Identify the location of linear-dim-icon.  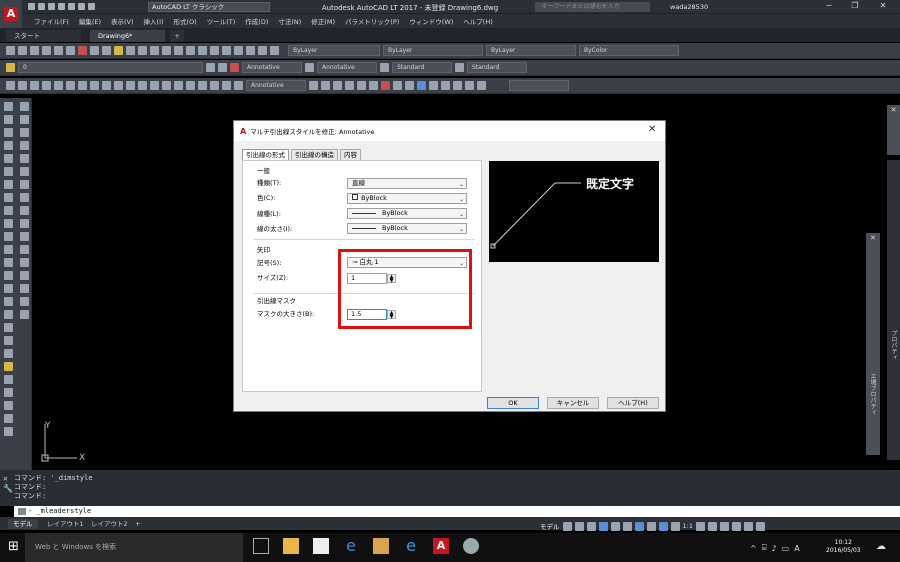
(10, 85).